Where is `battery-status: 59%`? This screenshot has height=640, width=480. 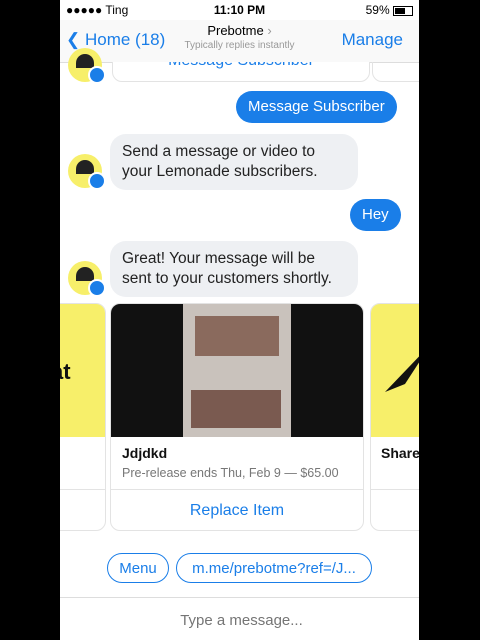 battery-status: 59% is located at coordinates (389, 10).